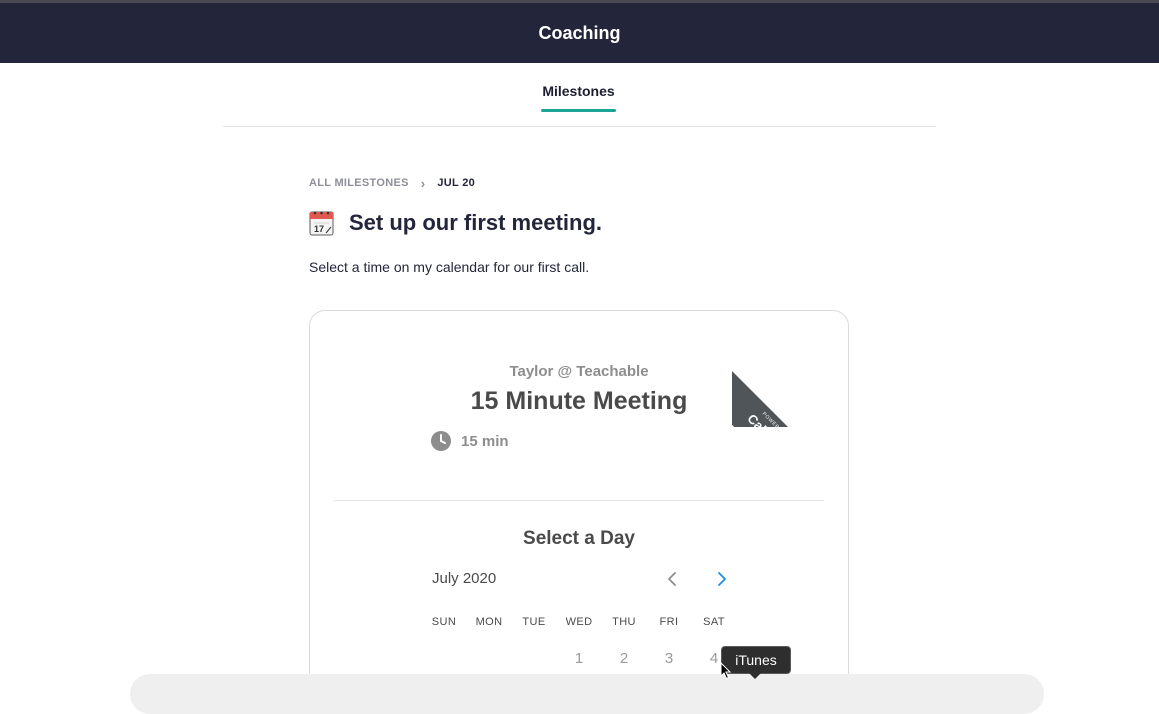  I want to click on header-title: Coaching, so click(579, 32).